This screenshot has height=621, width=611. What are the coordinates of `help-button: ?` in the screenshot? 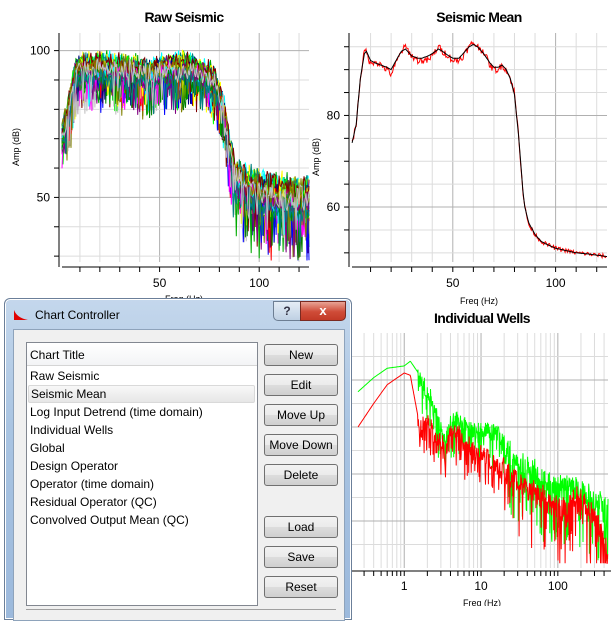 It's located at (287, 311).